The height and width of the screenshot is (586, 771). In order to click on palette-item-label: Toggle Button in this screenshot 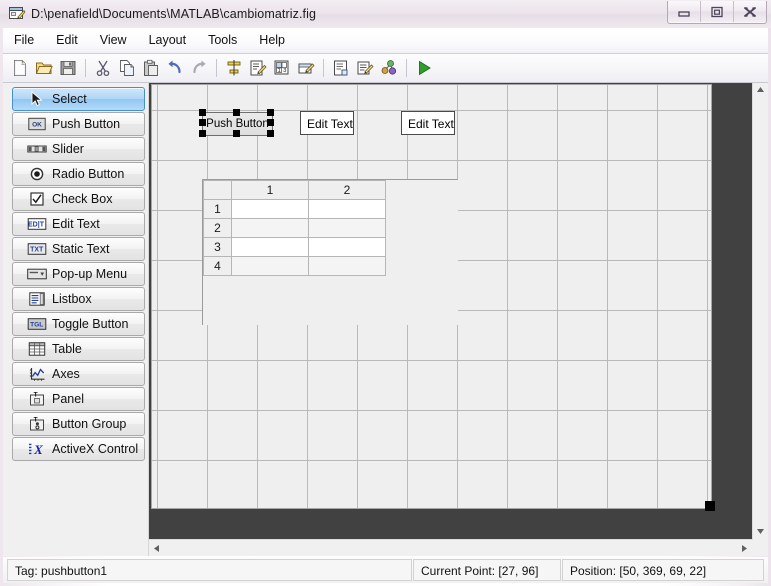, I will do `click(90, 324)`.